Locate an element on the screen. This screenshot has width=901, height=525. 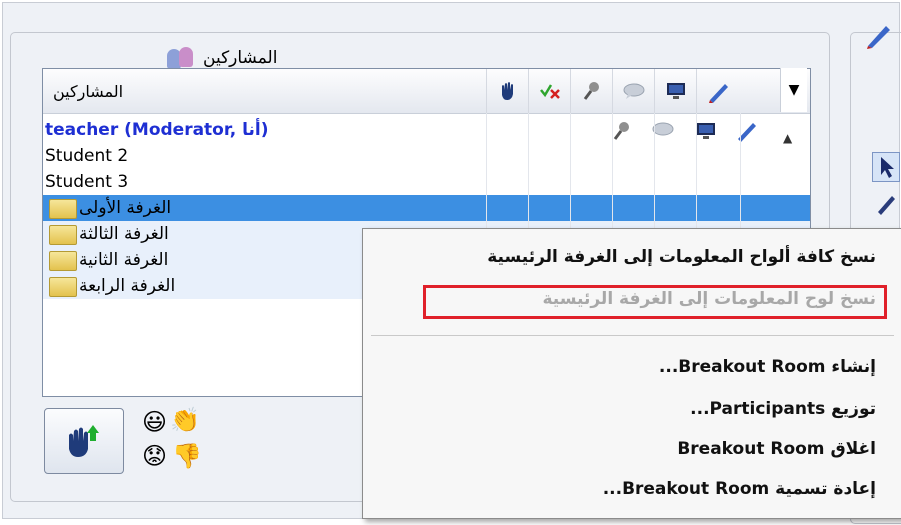
hand-icon is located at coordinates (507, 91).